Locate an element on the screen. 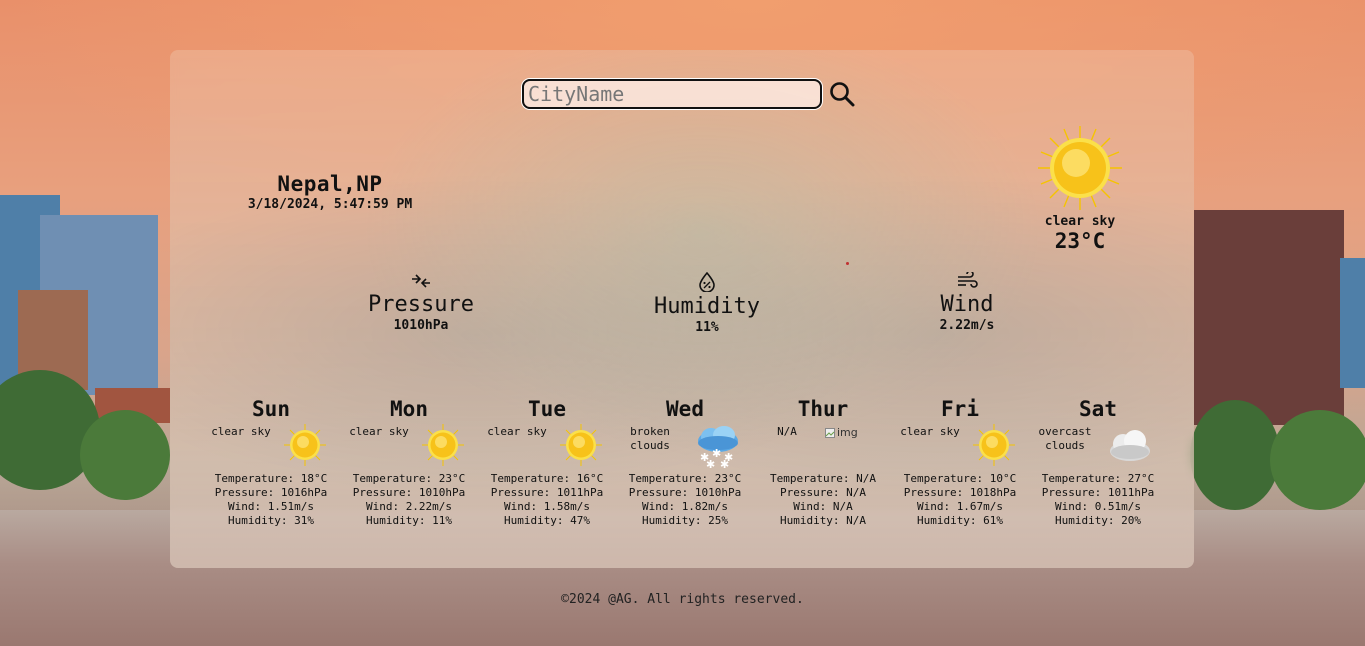 This screenshot has height=646, width=1365. forecast-temperature: Temperature: 10°C is located at coordinates (960, 478).